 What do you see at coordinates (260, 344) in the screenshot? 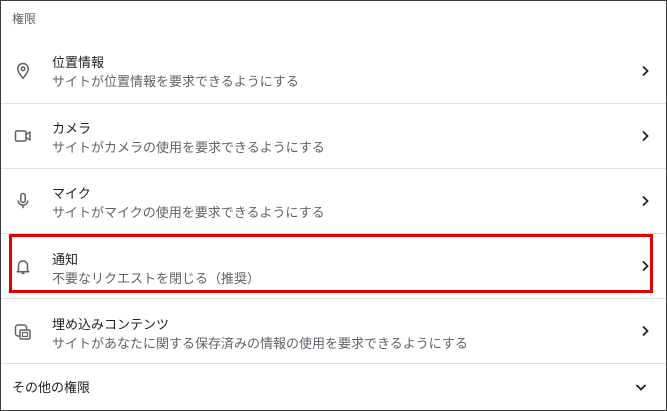
I see `permission-subtitle: サイトがあなたに関する保存済みの情報の使用を要求できるようにする` at bounding box center [260, 344].